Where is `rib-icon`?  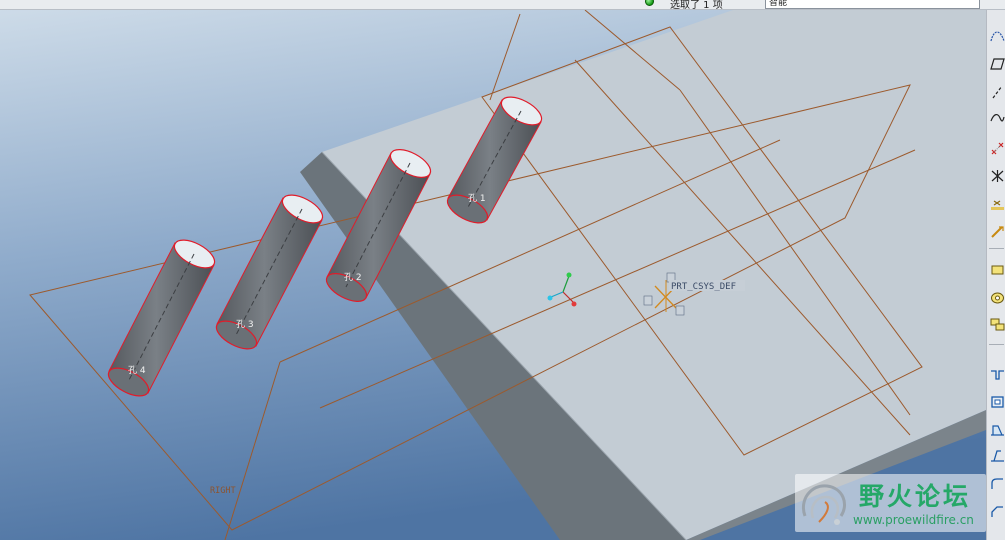
rib-icon is located at coordinates (997, 430).